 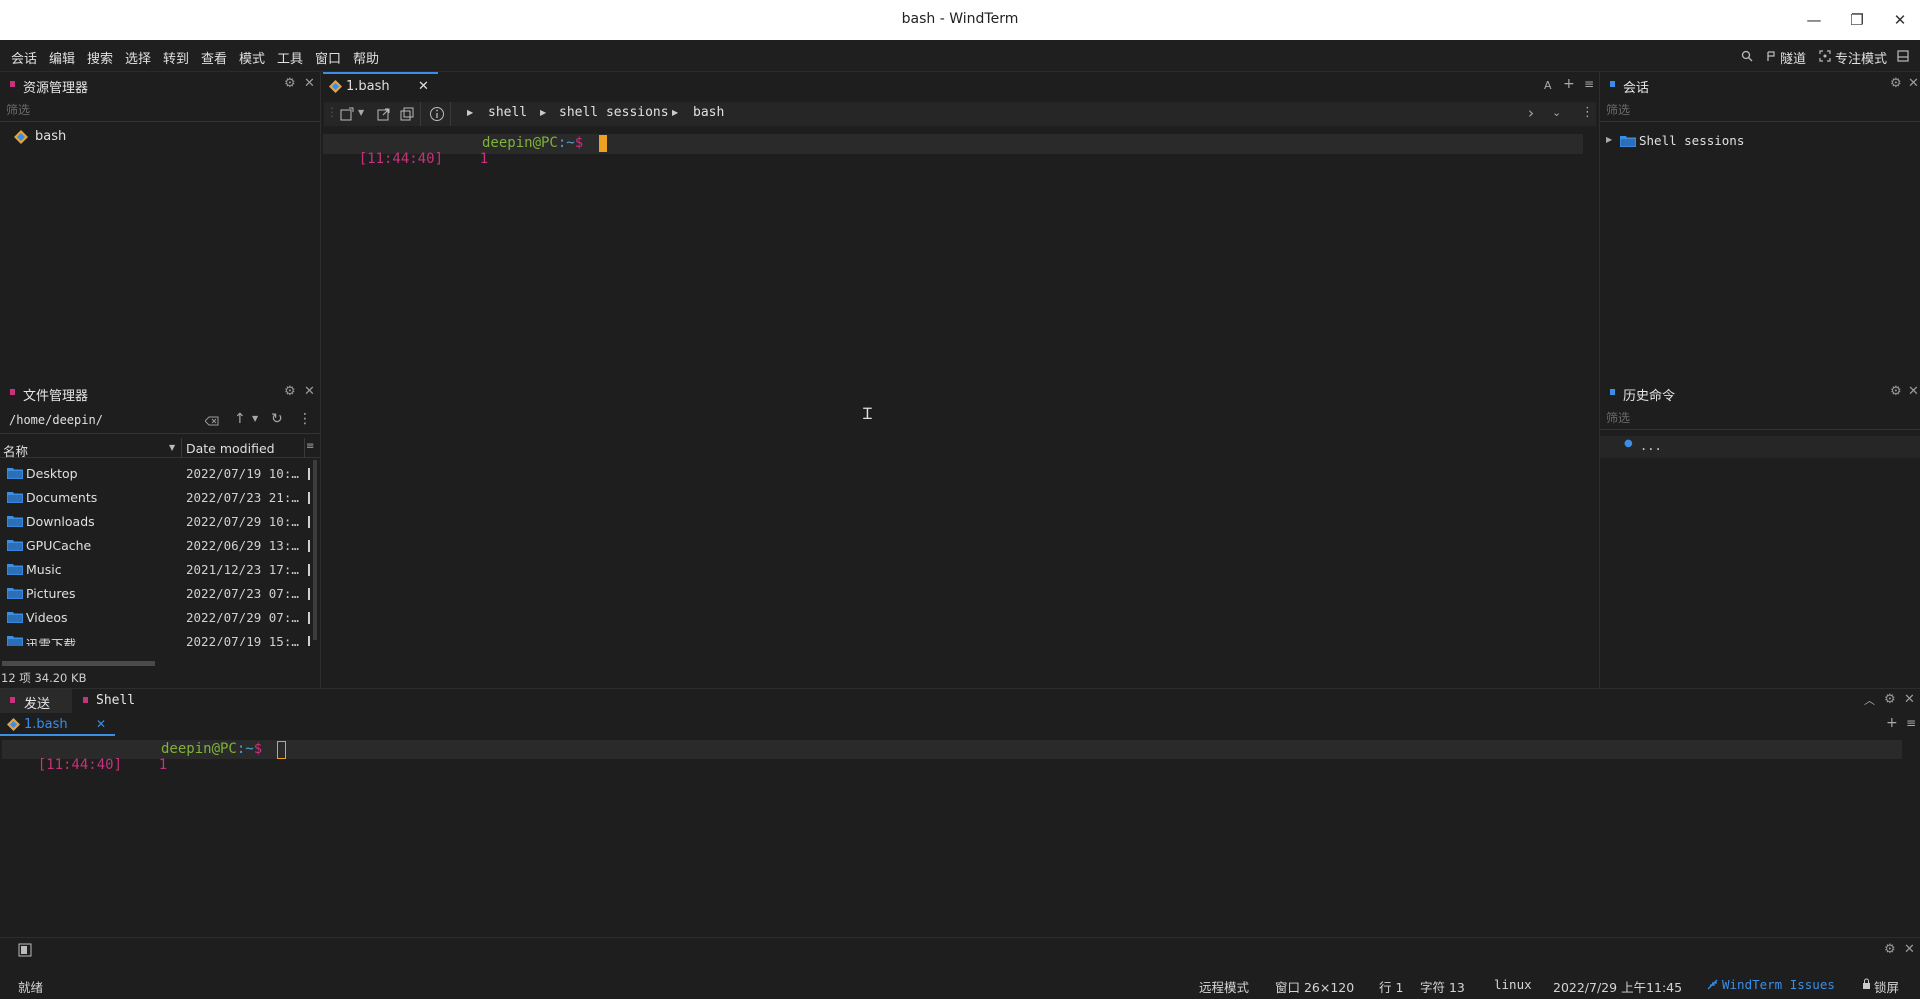 What do you see at coordinates (214, 57) in the screenshot?
I see `menu-view: 查看` at bounding box center [214, 57].